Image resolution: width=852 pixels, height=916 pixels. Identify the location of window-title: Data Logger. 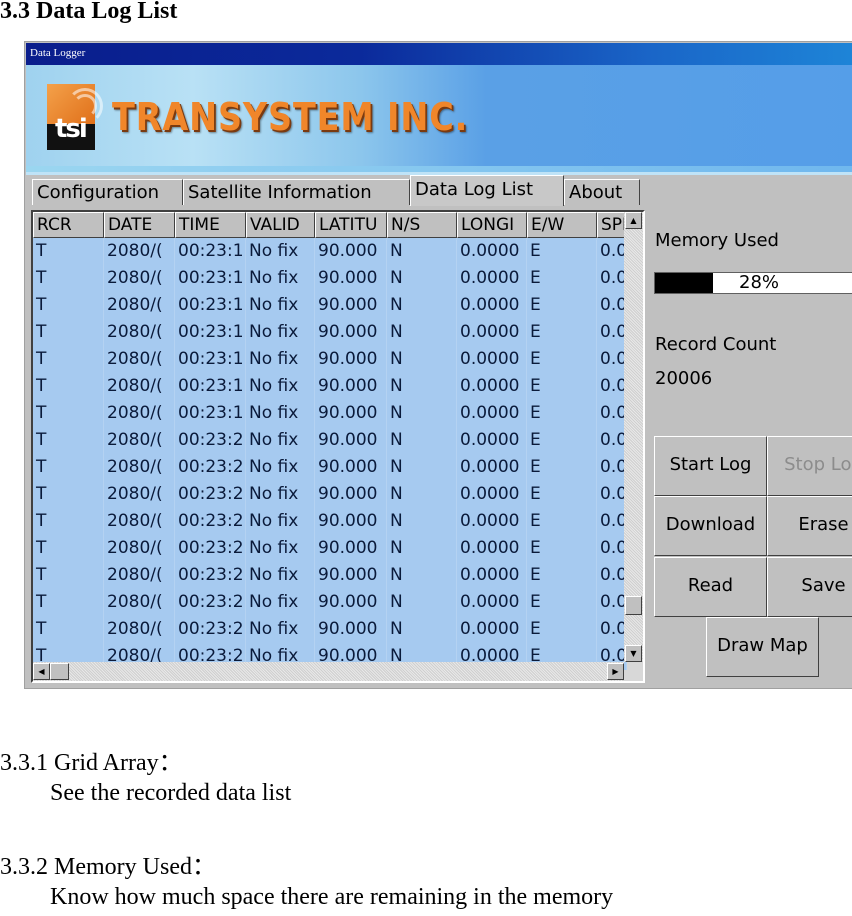
(58, 53).